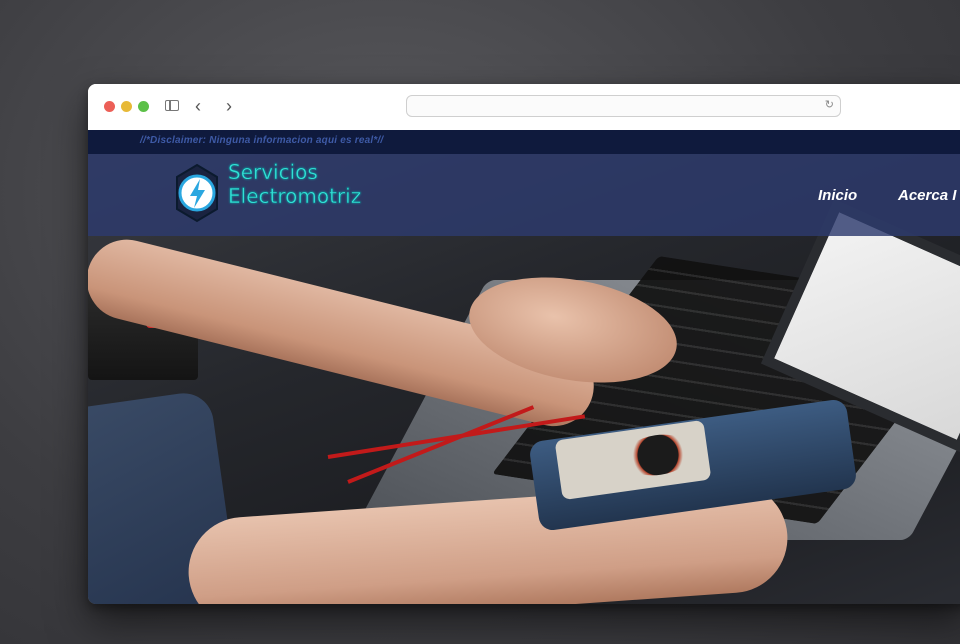 The height and width of the screenshot is (644, 960). I want to click on forward-icon: ›, so click(229, 106).